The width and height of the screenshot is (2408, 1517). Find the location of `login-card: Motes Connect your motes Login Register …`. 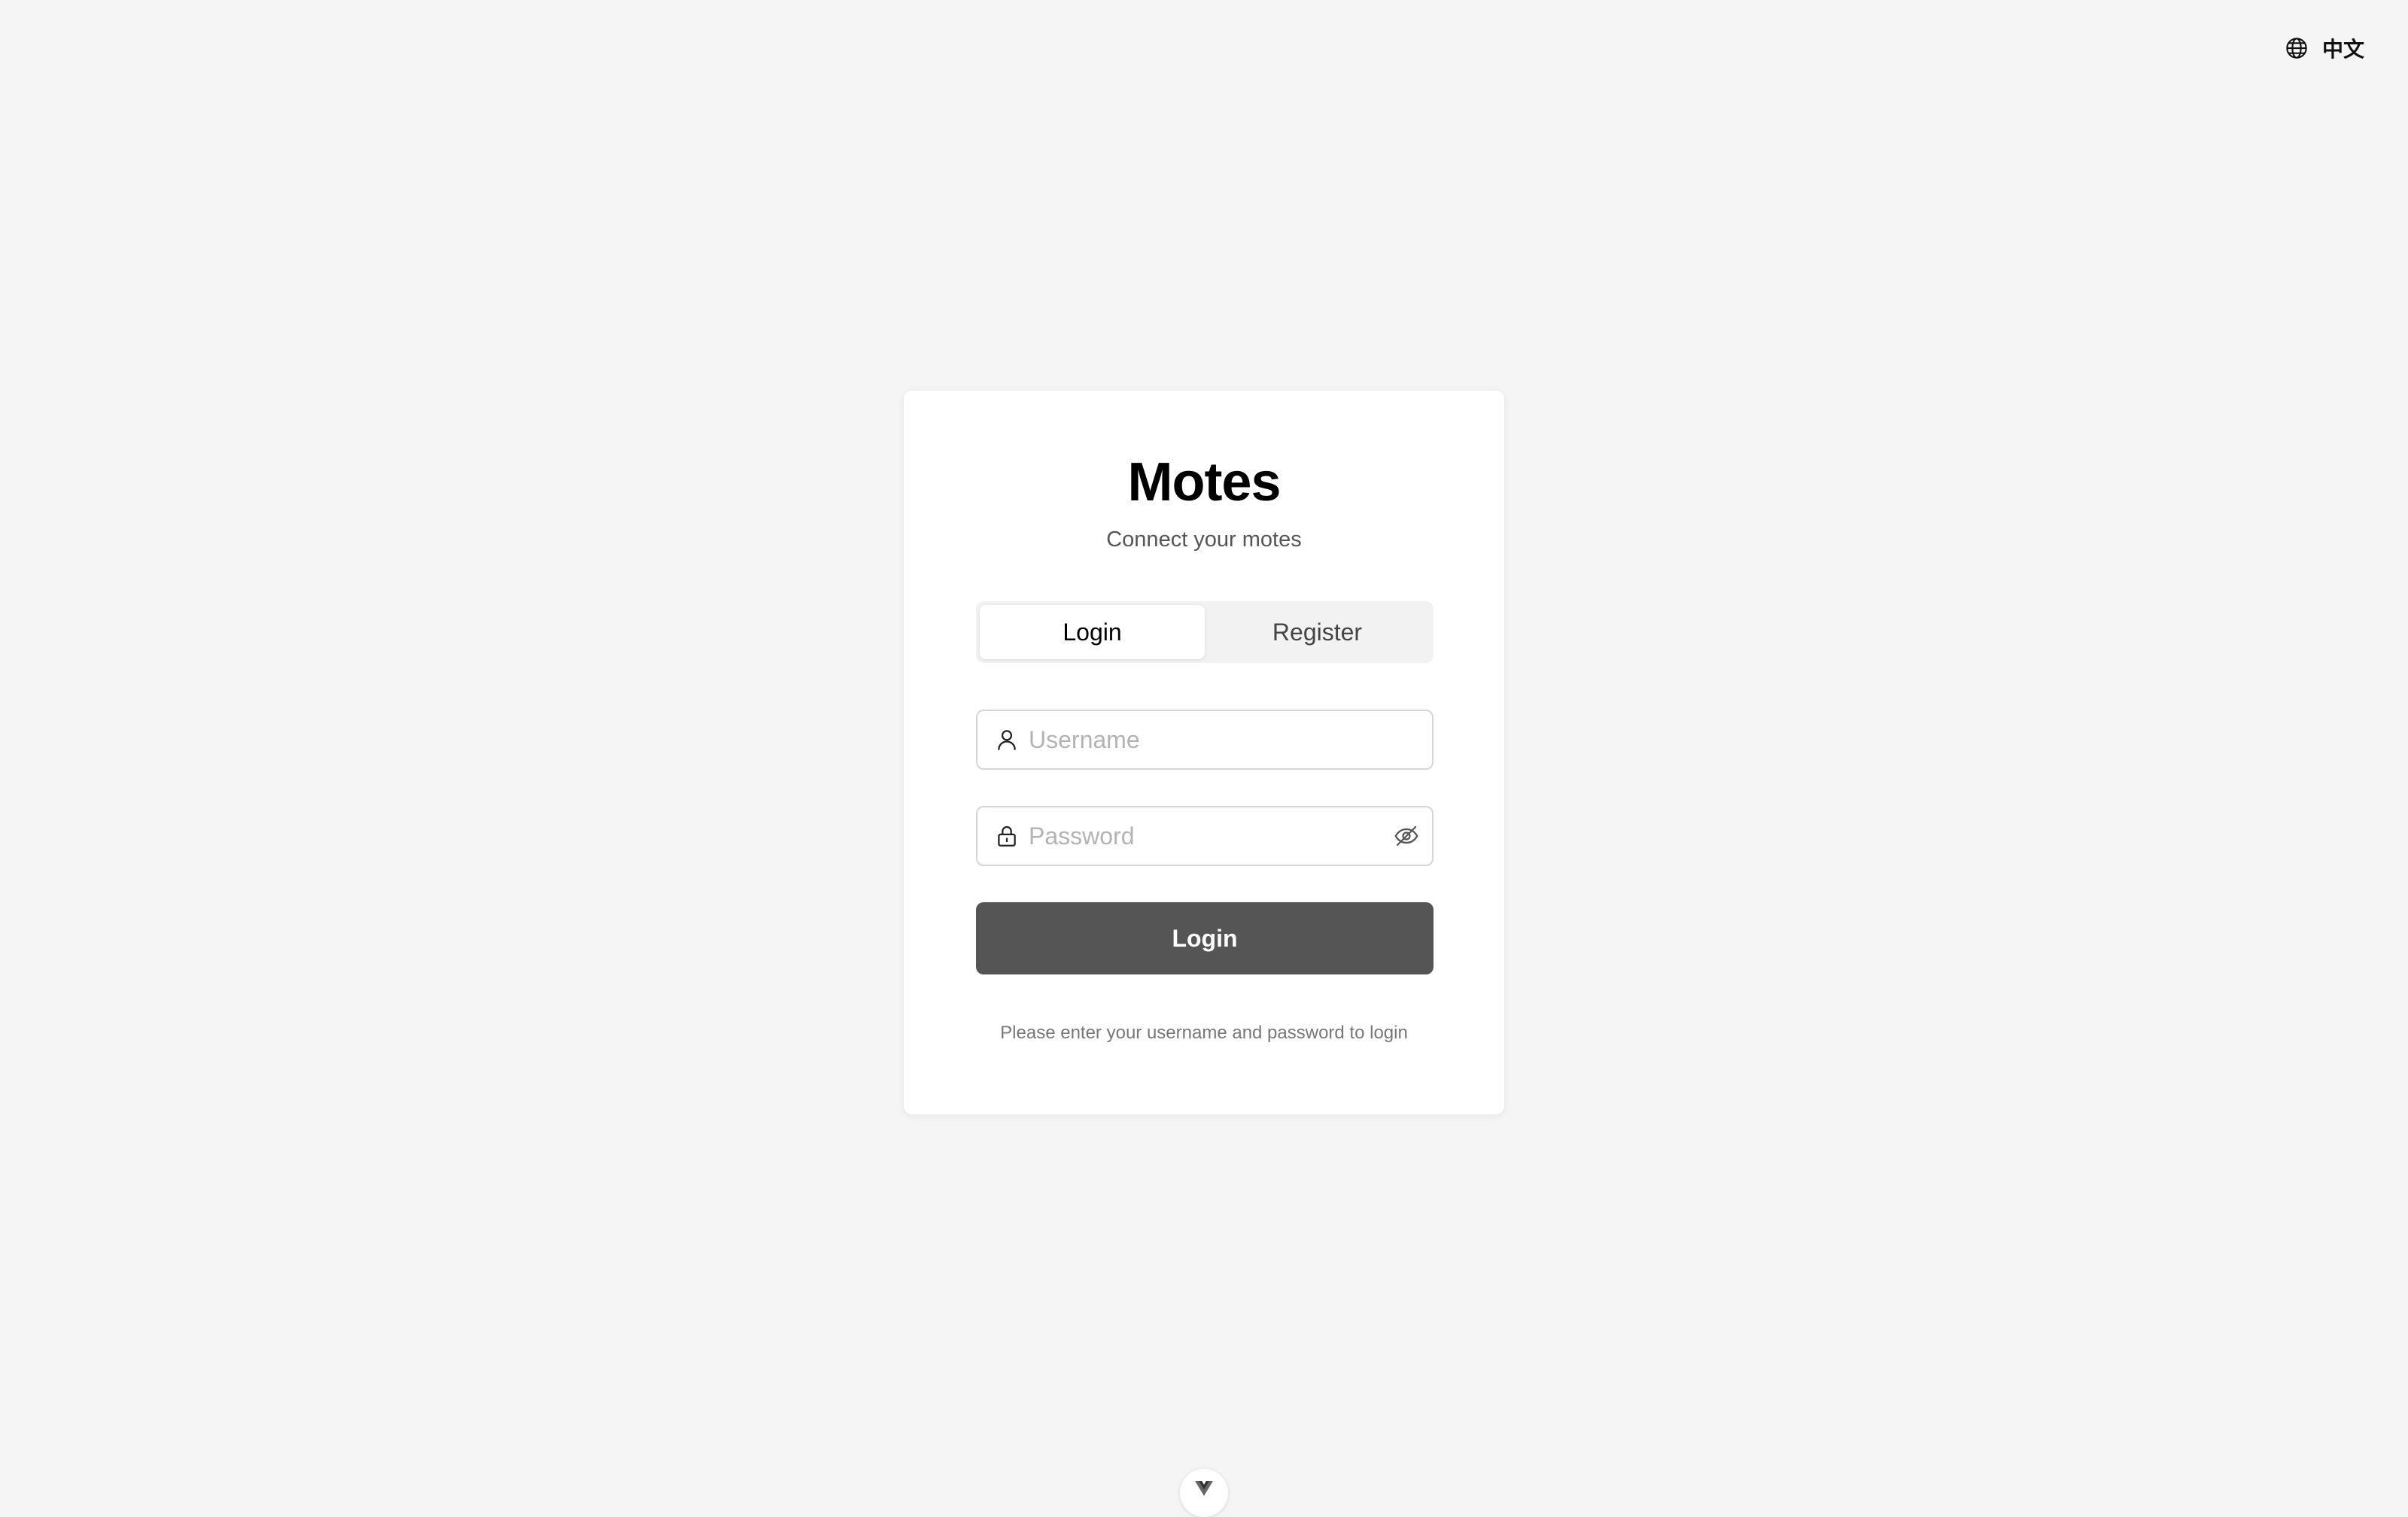

login-card: Motes Connect your motes Login Register … is located at coordinates (1204, 752).